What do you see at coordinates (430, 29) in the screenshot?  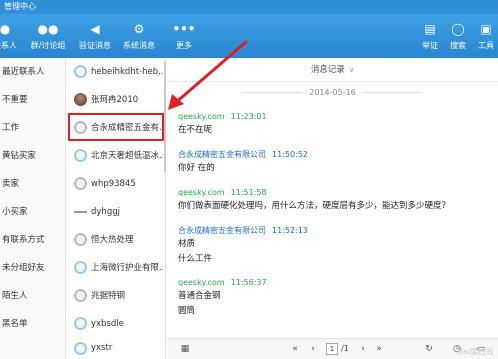 I see `document-icon: ▤` at bounding box center [430, 29].